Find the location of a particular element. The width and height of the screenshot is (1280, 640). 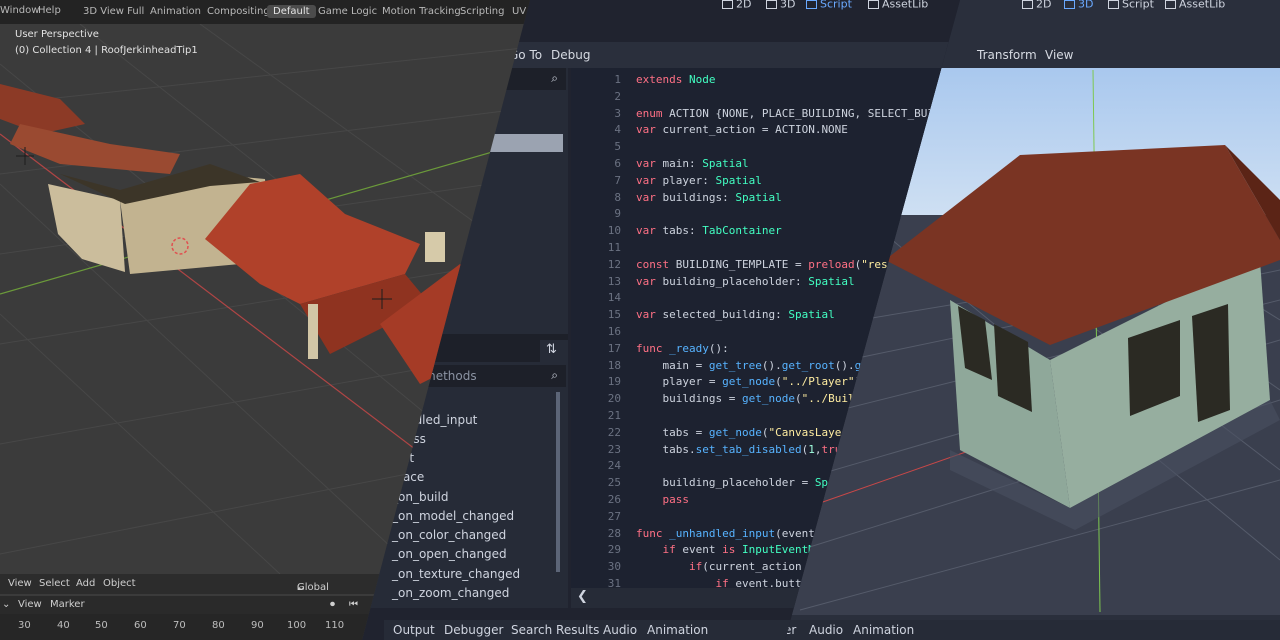

line-number: 18 is located at coordinates (614, 365).